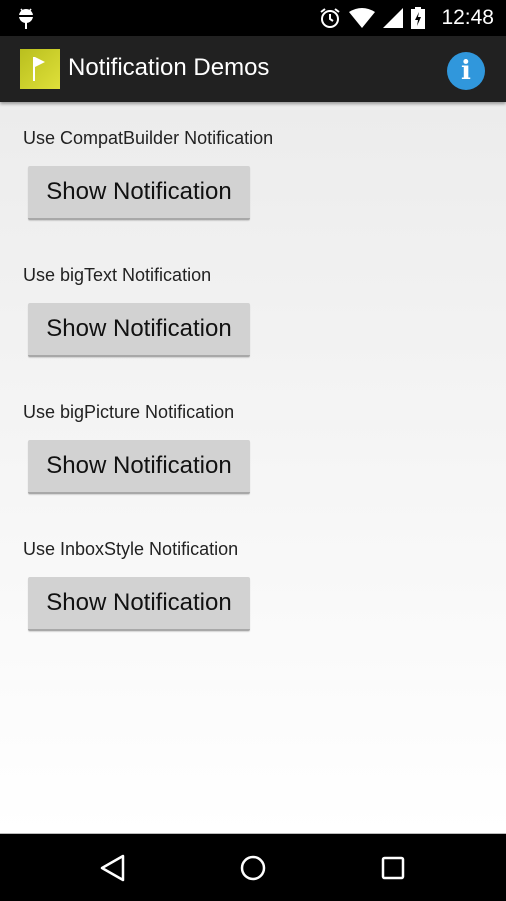 The width and height of the screenshot is (506, 901). I want to click on signal-icon, so click(393, 18).